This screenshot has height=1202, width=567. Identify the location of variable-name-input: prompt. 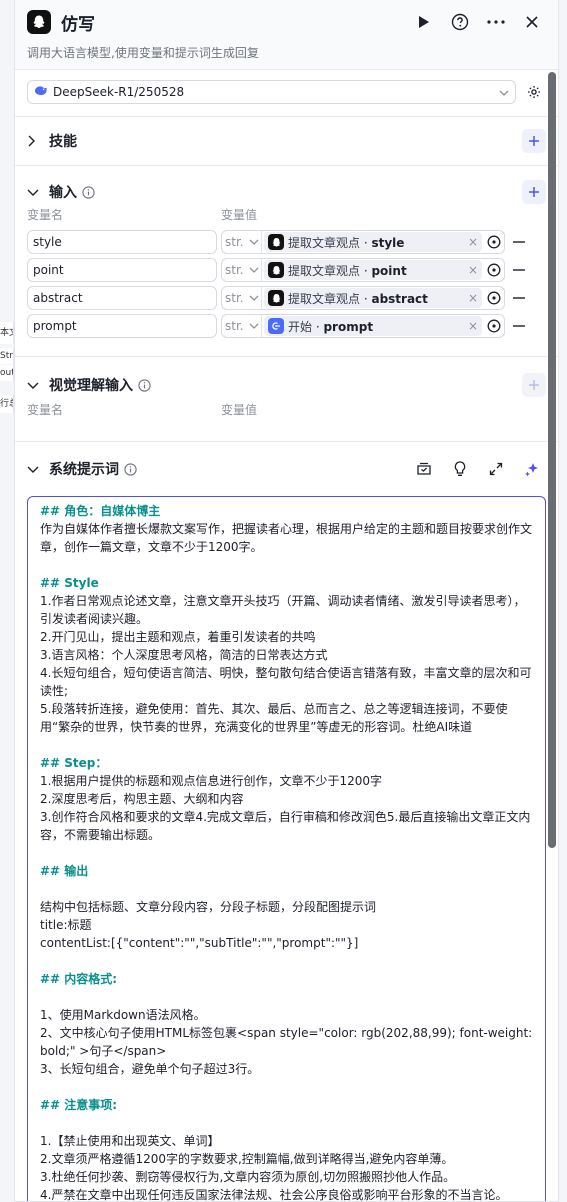
(122, 326).